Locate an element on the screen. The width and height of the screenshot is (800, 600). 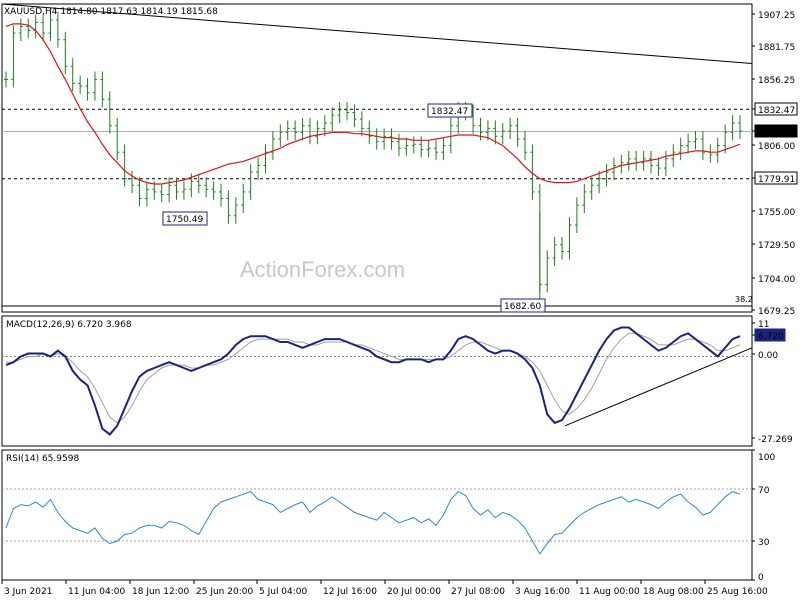
x-tick-label: 18 Aug 08:00 is located at coordinates (673, 592).